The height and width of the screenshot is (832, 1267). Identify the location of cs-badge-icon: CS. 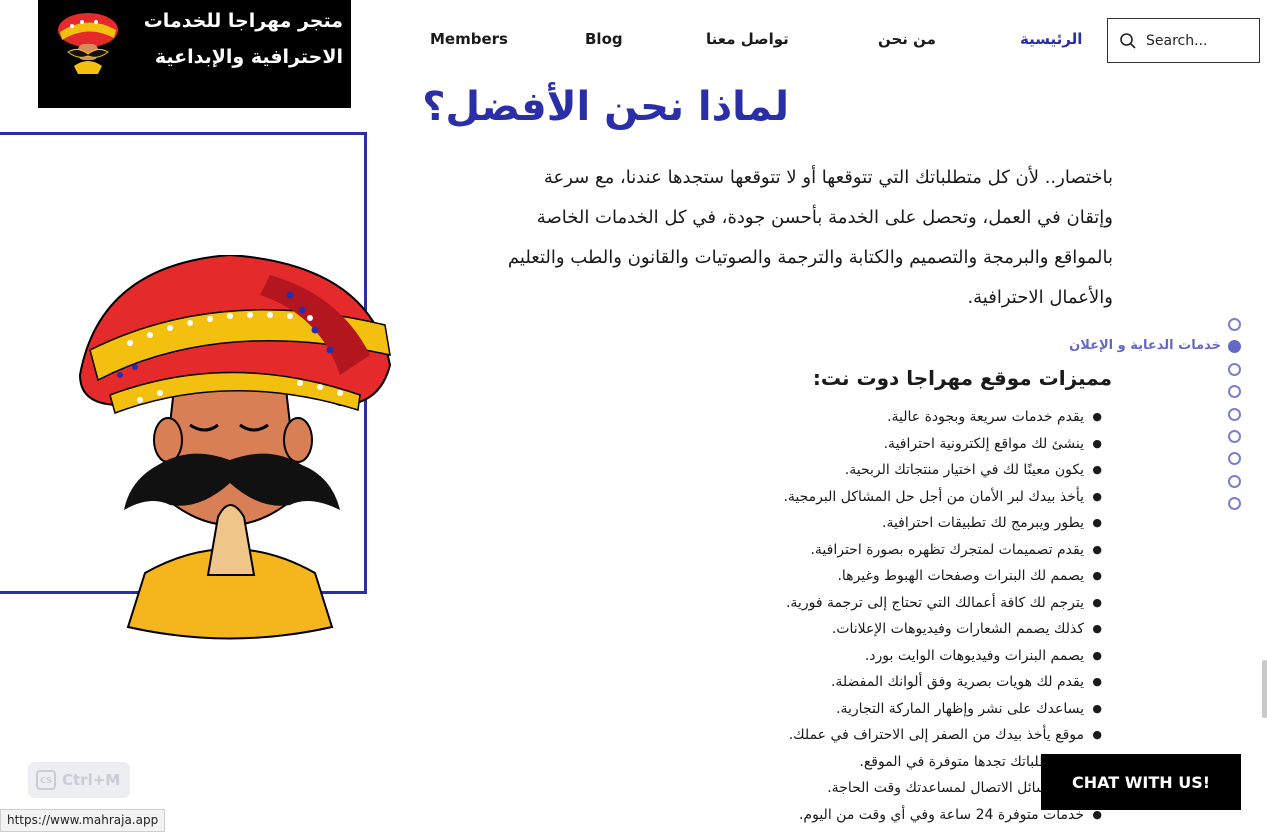
(46, 780).